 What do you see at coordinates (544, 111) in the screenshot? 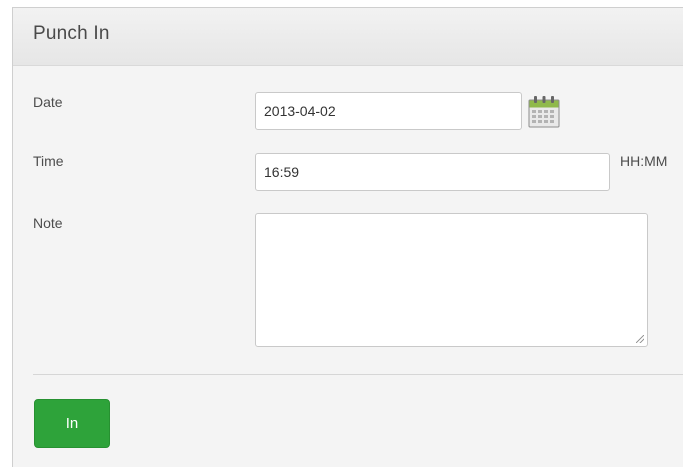
I see `calendar-icon` at bounding box center [544, 111].